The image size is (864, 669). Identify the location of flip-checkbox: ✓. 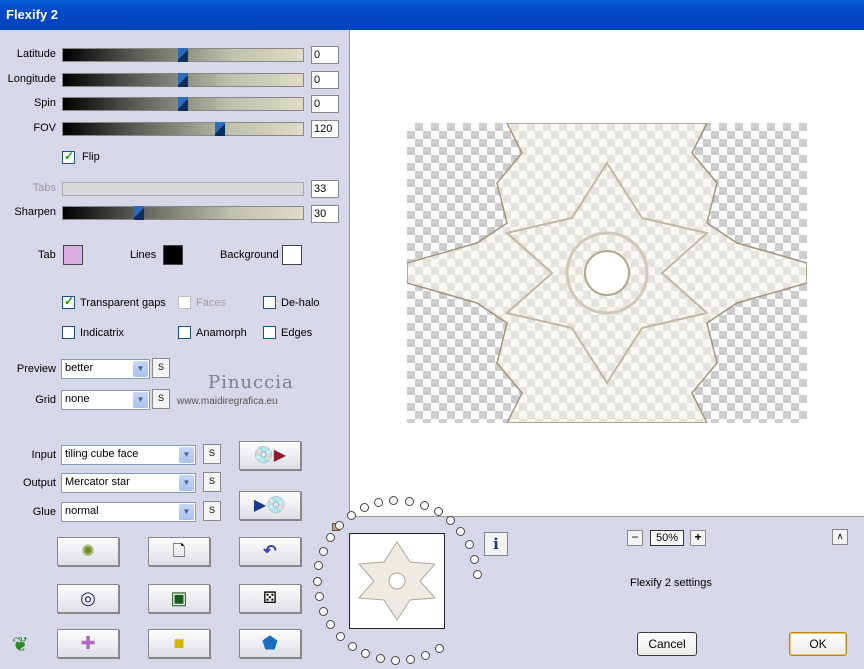
(68, 156).